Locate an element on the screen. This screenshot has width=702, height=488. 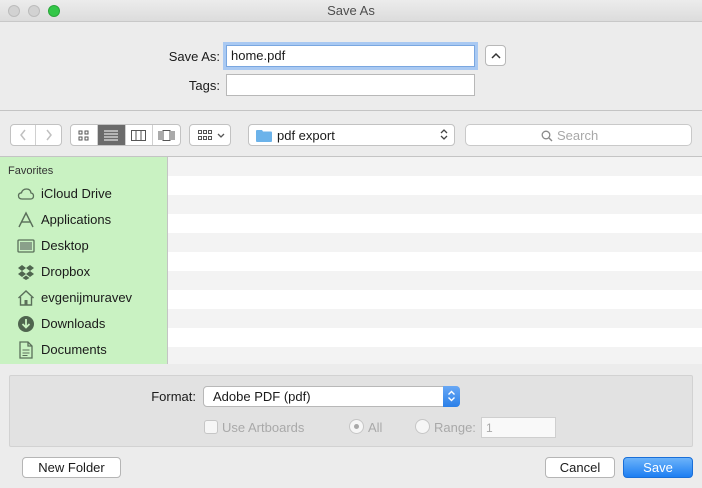
sidebar-item-label: Dropbox is located at coordinates (66, 271).